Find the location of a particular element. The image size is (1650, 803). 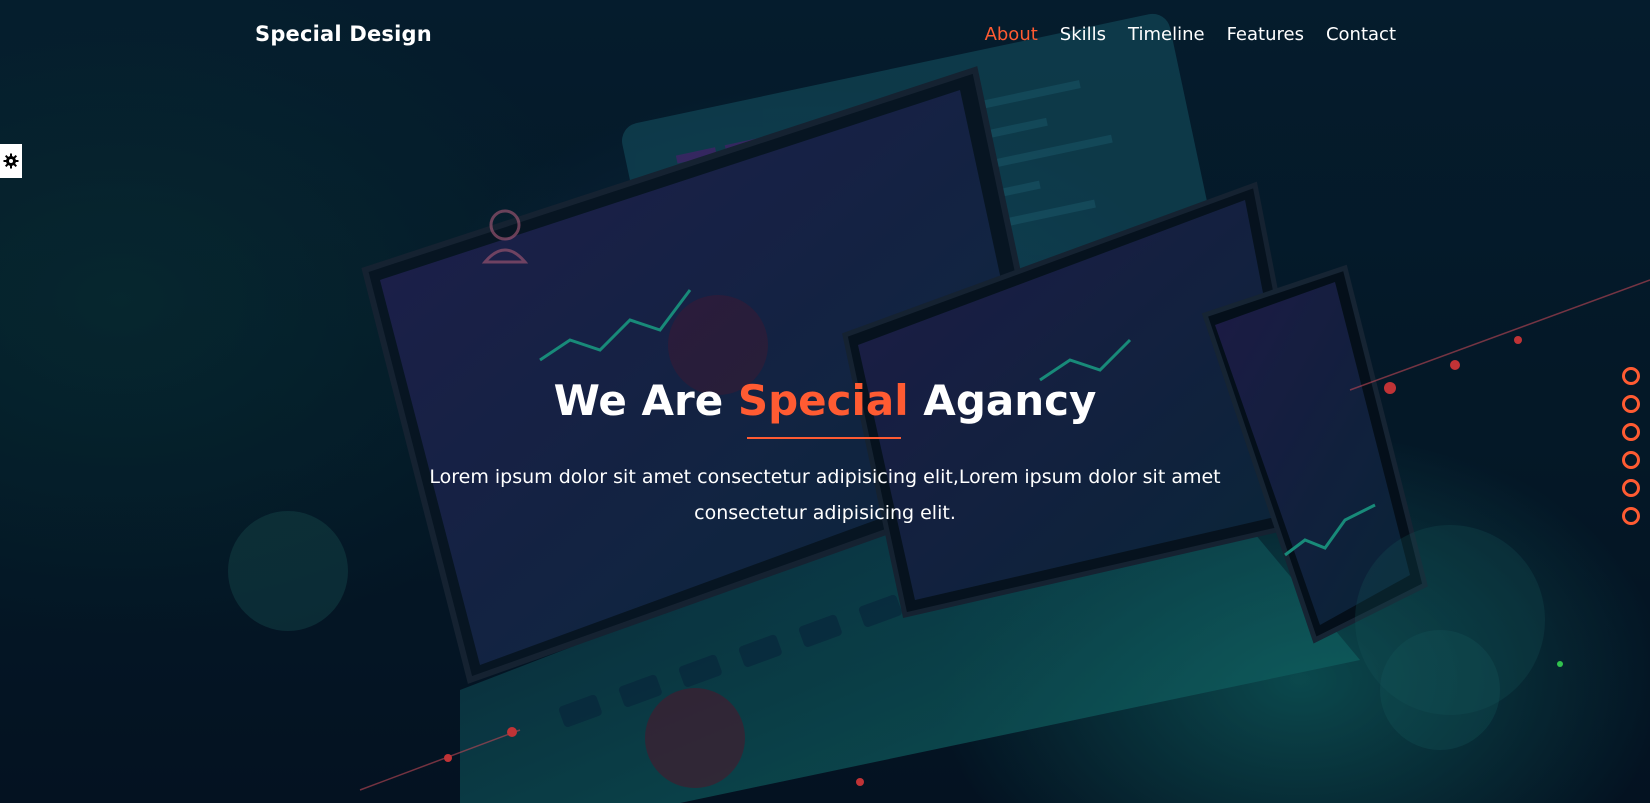

nav-item-contact: Contact is located at coordinates (1361, 34).